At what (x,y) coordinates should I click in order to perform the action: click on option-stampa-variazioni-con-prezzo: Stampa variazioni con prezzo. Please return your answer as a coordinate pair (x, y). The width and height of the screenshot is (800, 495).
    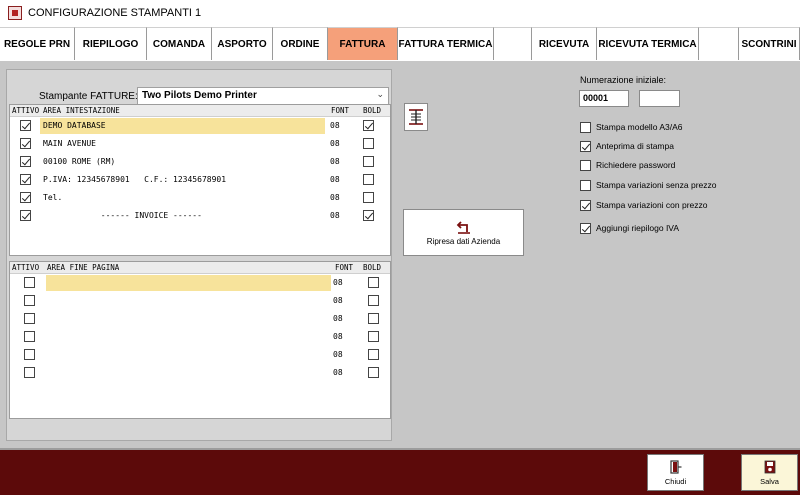
    Looking at the image, I should click on (644, 205).